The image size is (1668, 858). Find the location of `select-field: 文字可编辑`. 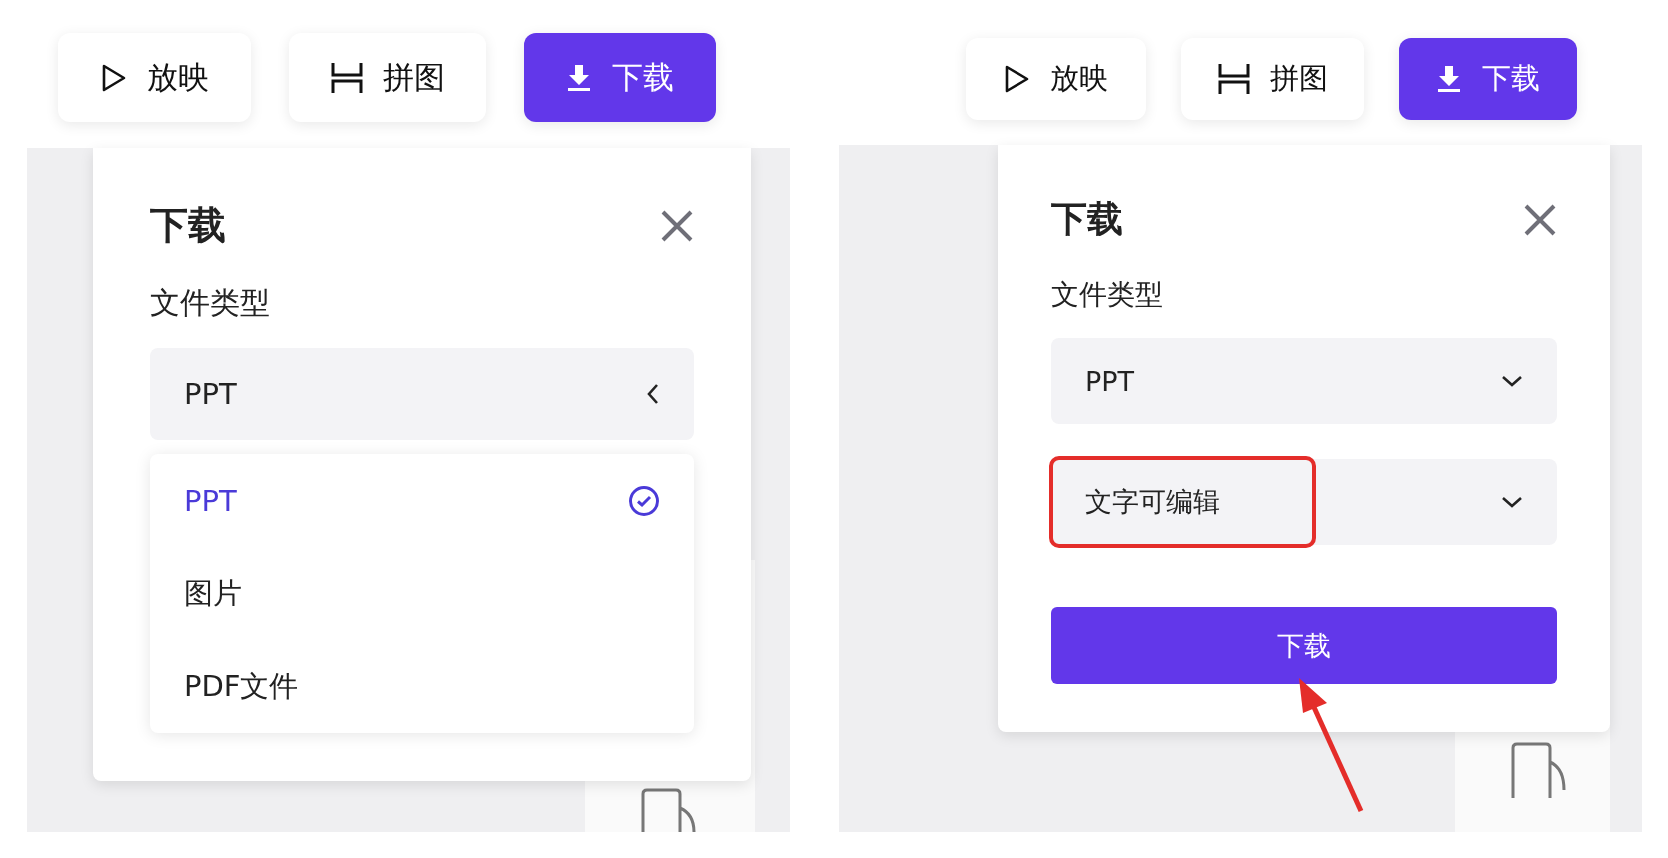

select-field: 文字可编辑 is located at coordinates (1304, 502).